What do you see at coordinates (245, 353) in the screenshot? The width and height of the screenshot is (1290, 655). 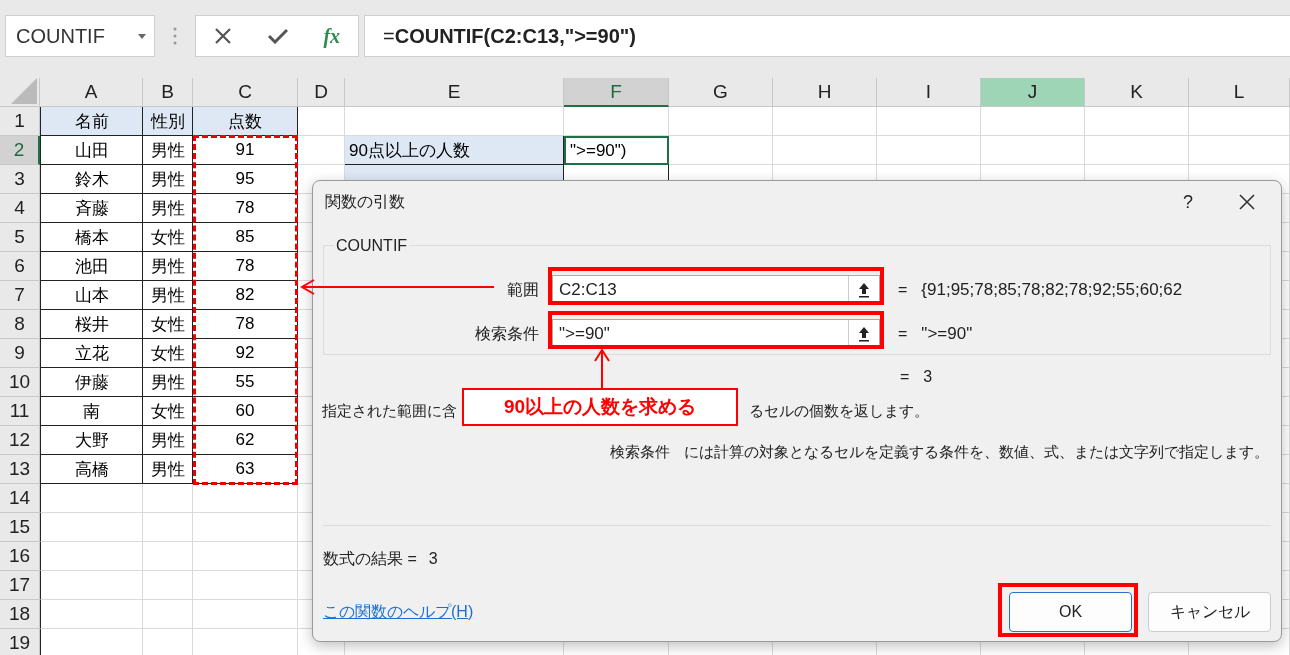 I see `table-cell: 92` at bounding box center [245, 353].